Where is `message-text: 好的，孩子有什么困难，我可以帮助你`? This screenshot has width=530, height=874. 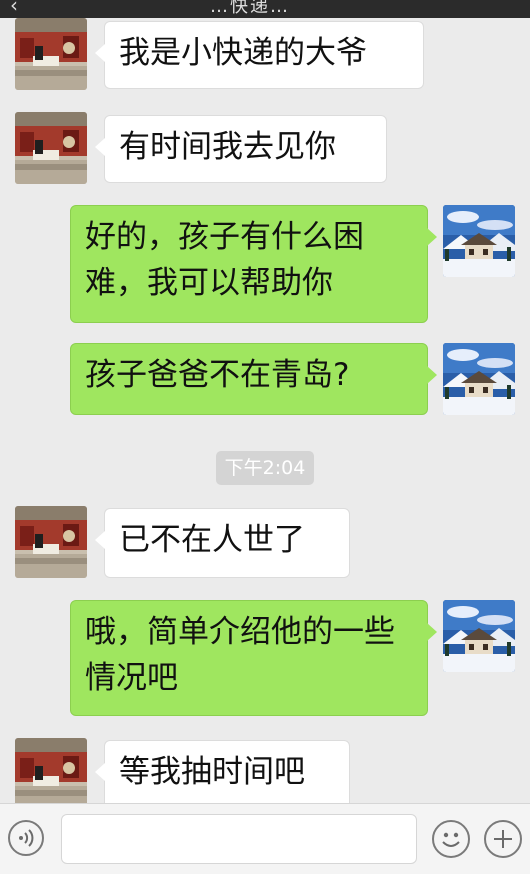 message-text: 好的，孩子有什么困难，我可以帮助你 is located at coordinates (224, 260).